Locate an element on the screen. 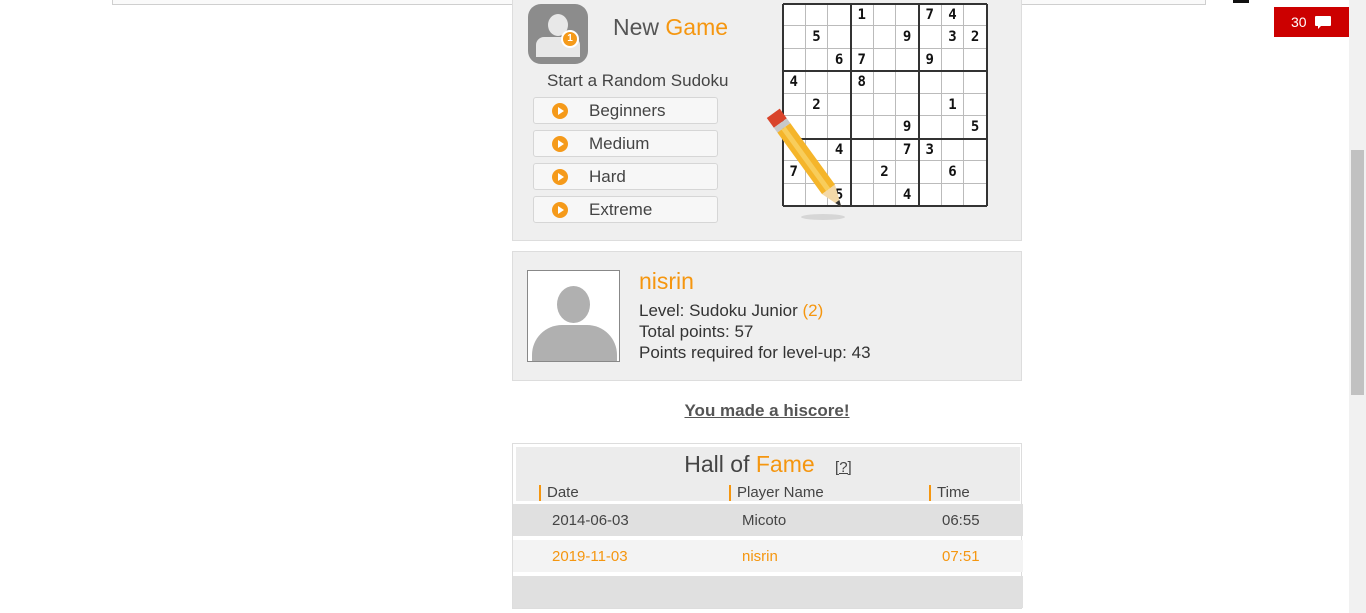  comment-bubble-icon is located at coordinates (1322, 22).